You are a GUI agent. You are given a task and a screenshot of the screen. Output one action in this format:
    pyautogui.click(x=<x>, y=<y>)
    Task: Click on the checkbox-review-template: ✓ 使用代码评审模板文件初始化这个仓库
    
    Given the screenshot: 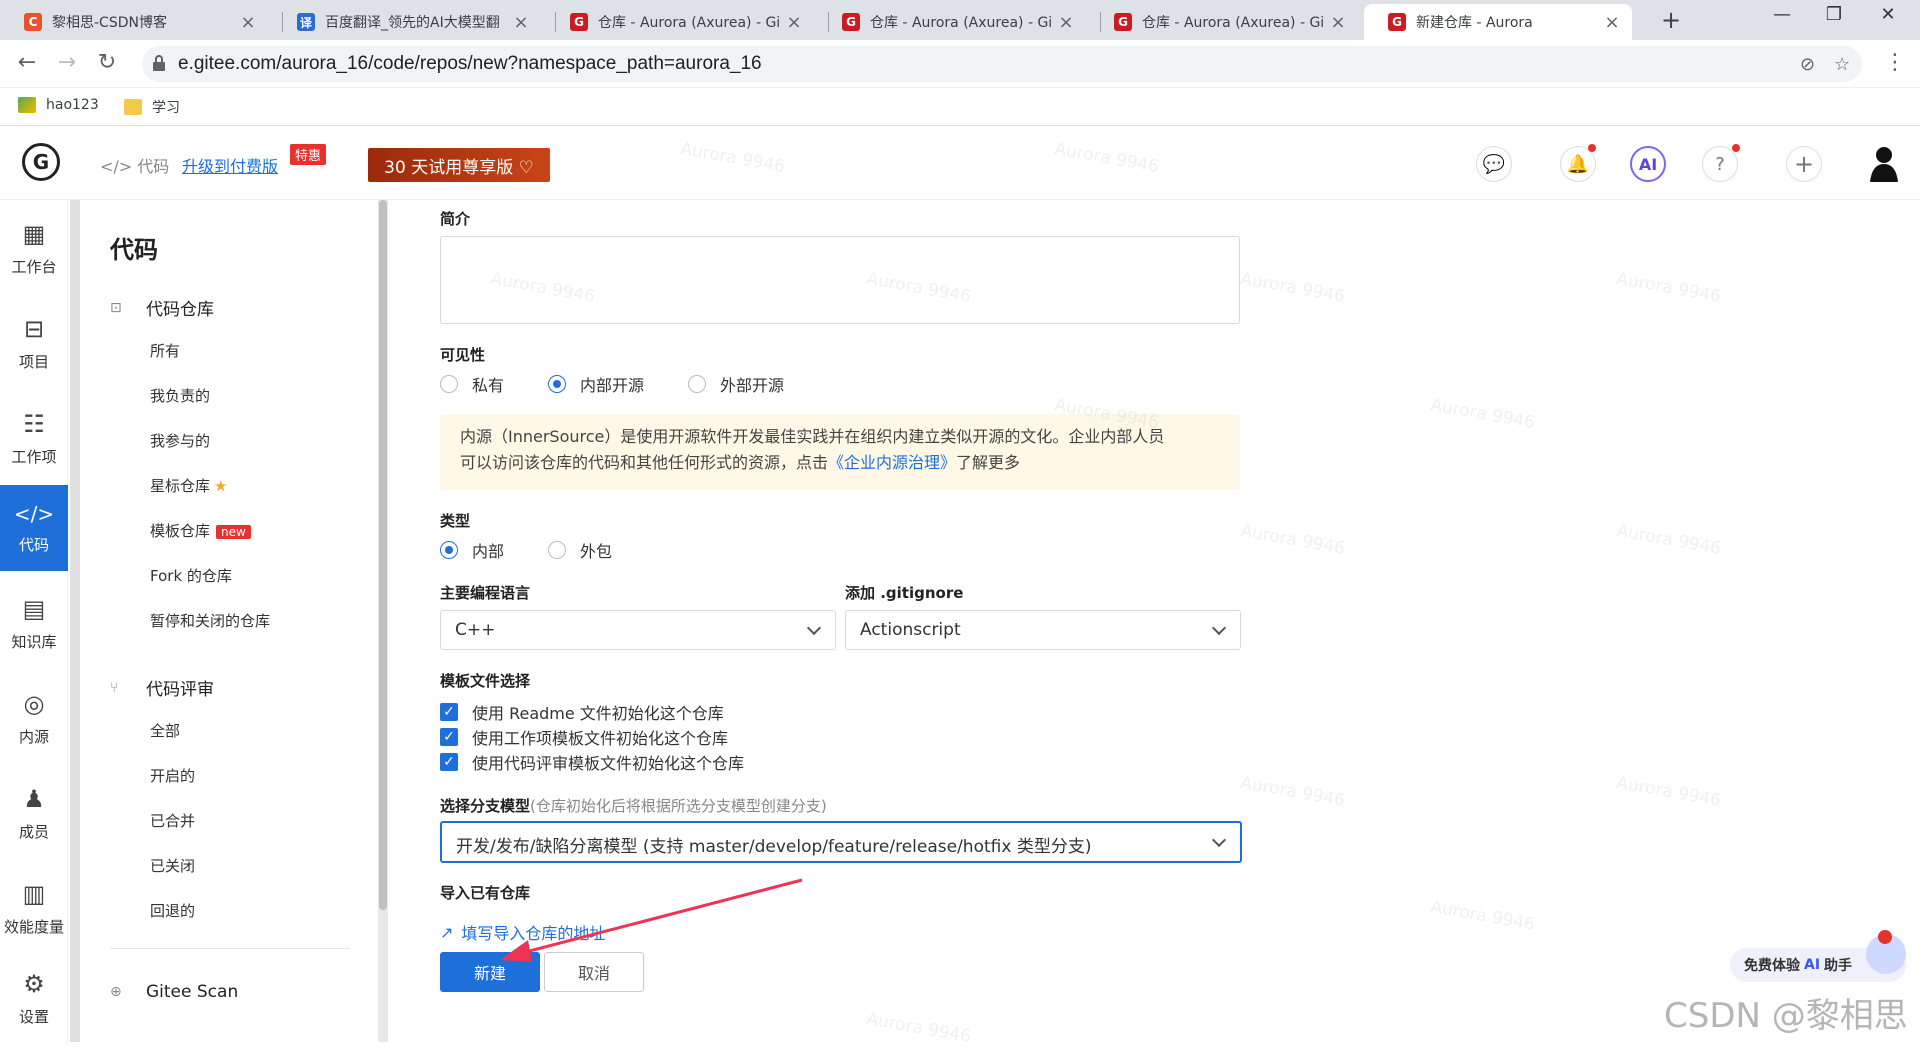 What is the action you would take?
    pyautogui.click(x=592, y=762)
    